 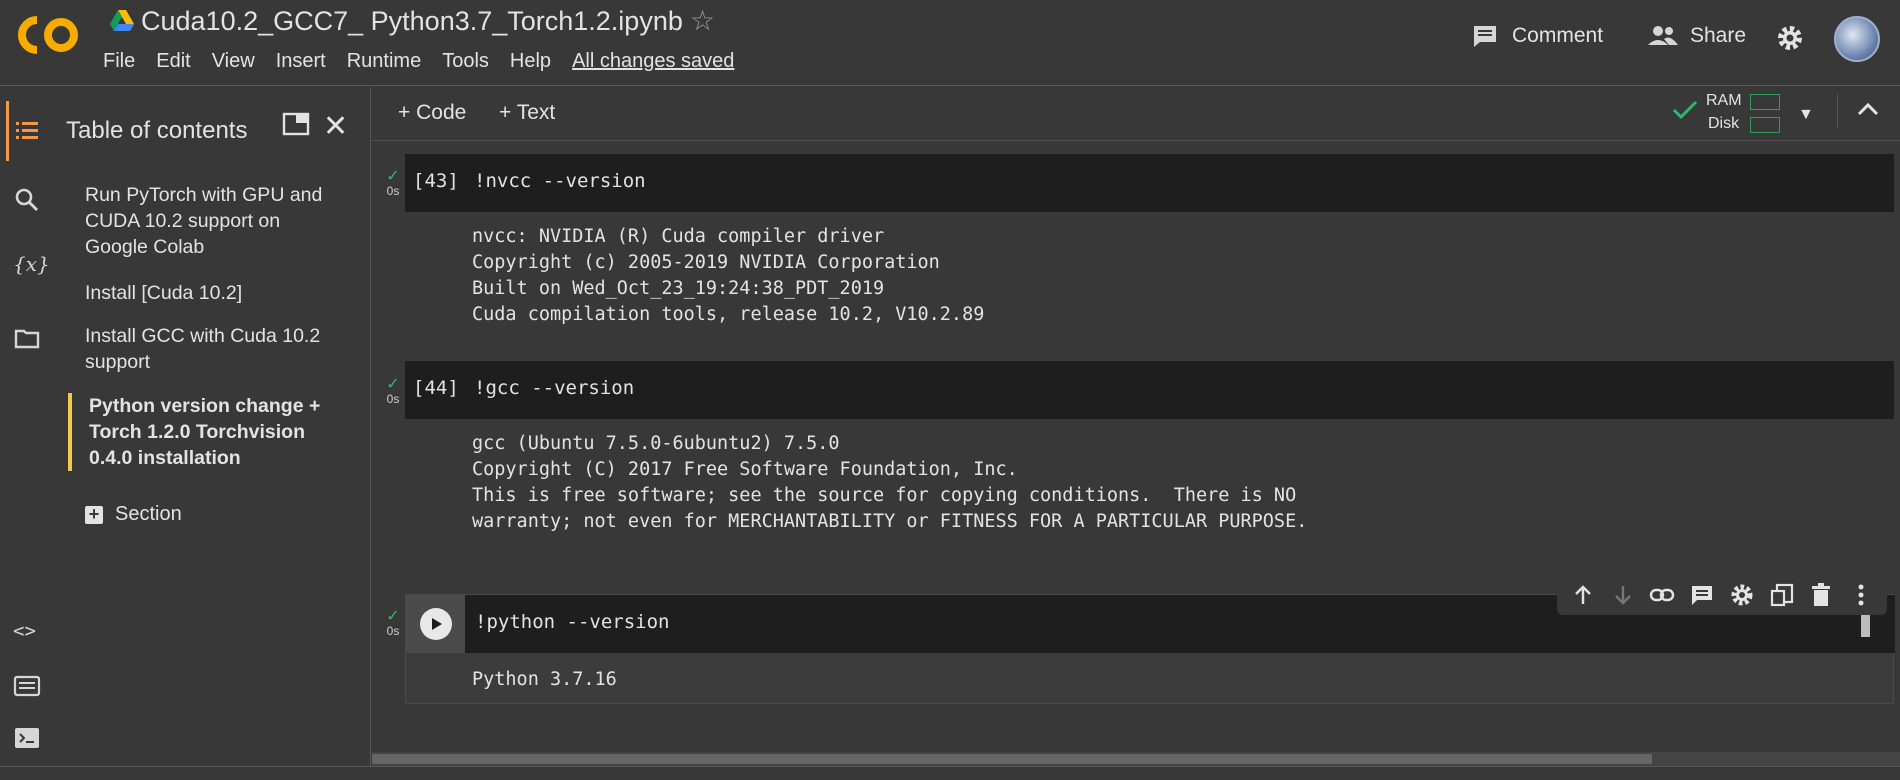 I want to click on variables-icon: {x}, so click(x=31, y=266).